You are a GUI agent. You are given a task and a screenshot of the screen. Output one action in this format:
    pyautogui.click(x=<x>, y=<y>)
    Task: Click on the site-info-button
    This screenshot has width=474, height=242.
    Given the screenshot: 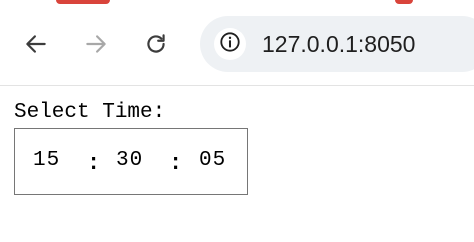 What is the action you would take?
    pyautogui.click(x=230, y=44)
    